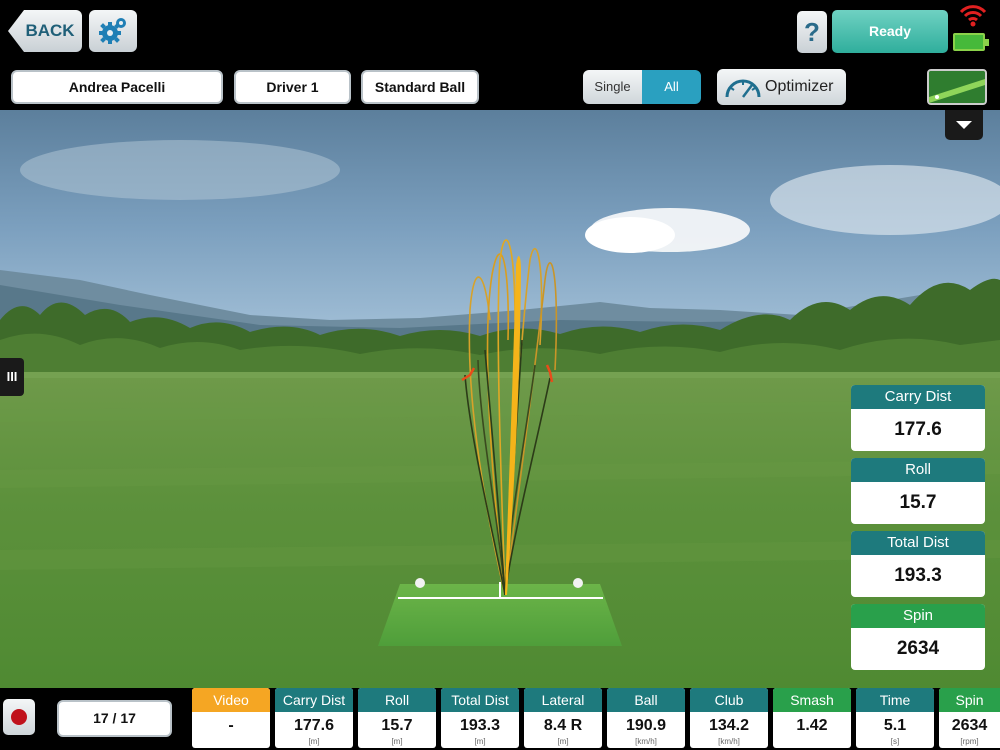 The image size is (1000, 750). I want to click on metric-lateral: Lateral 8.4 R [m], so click(563, 718).